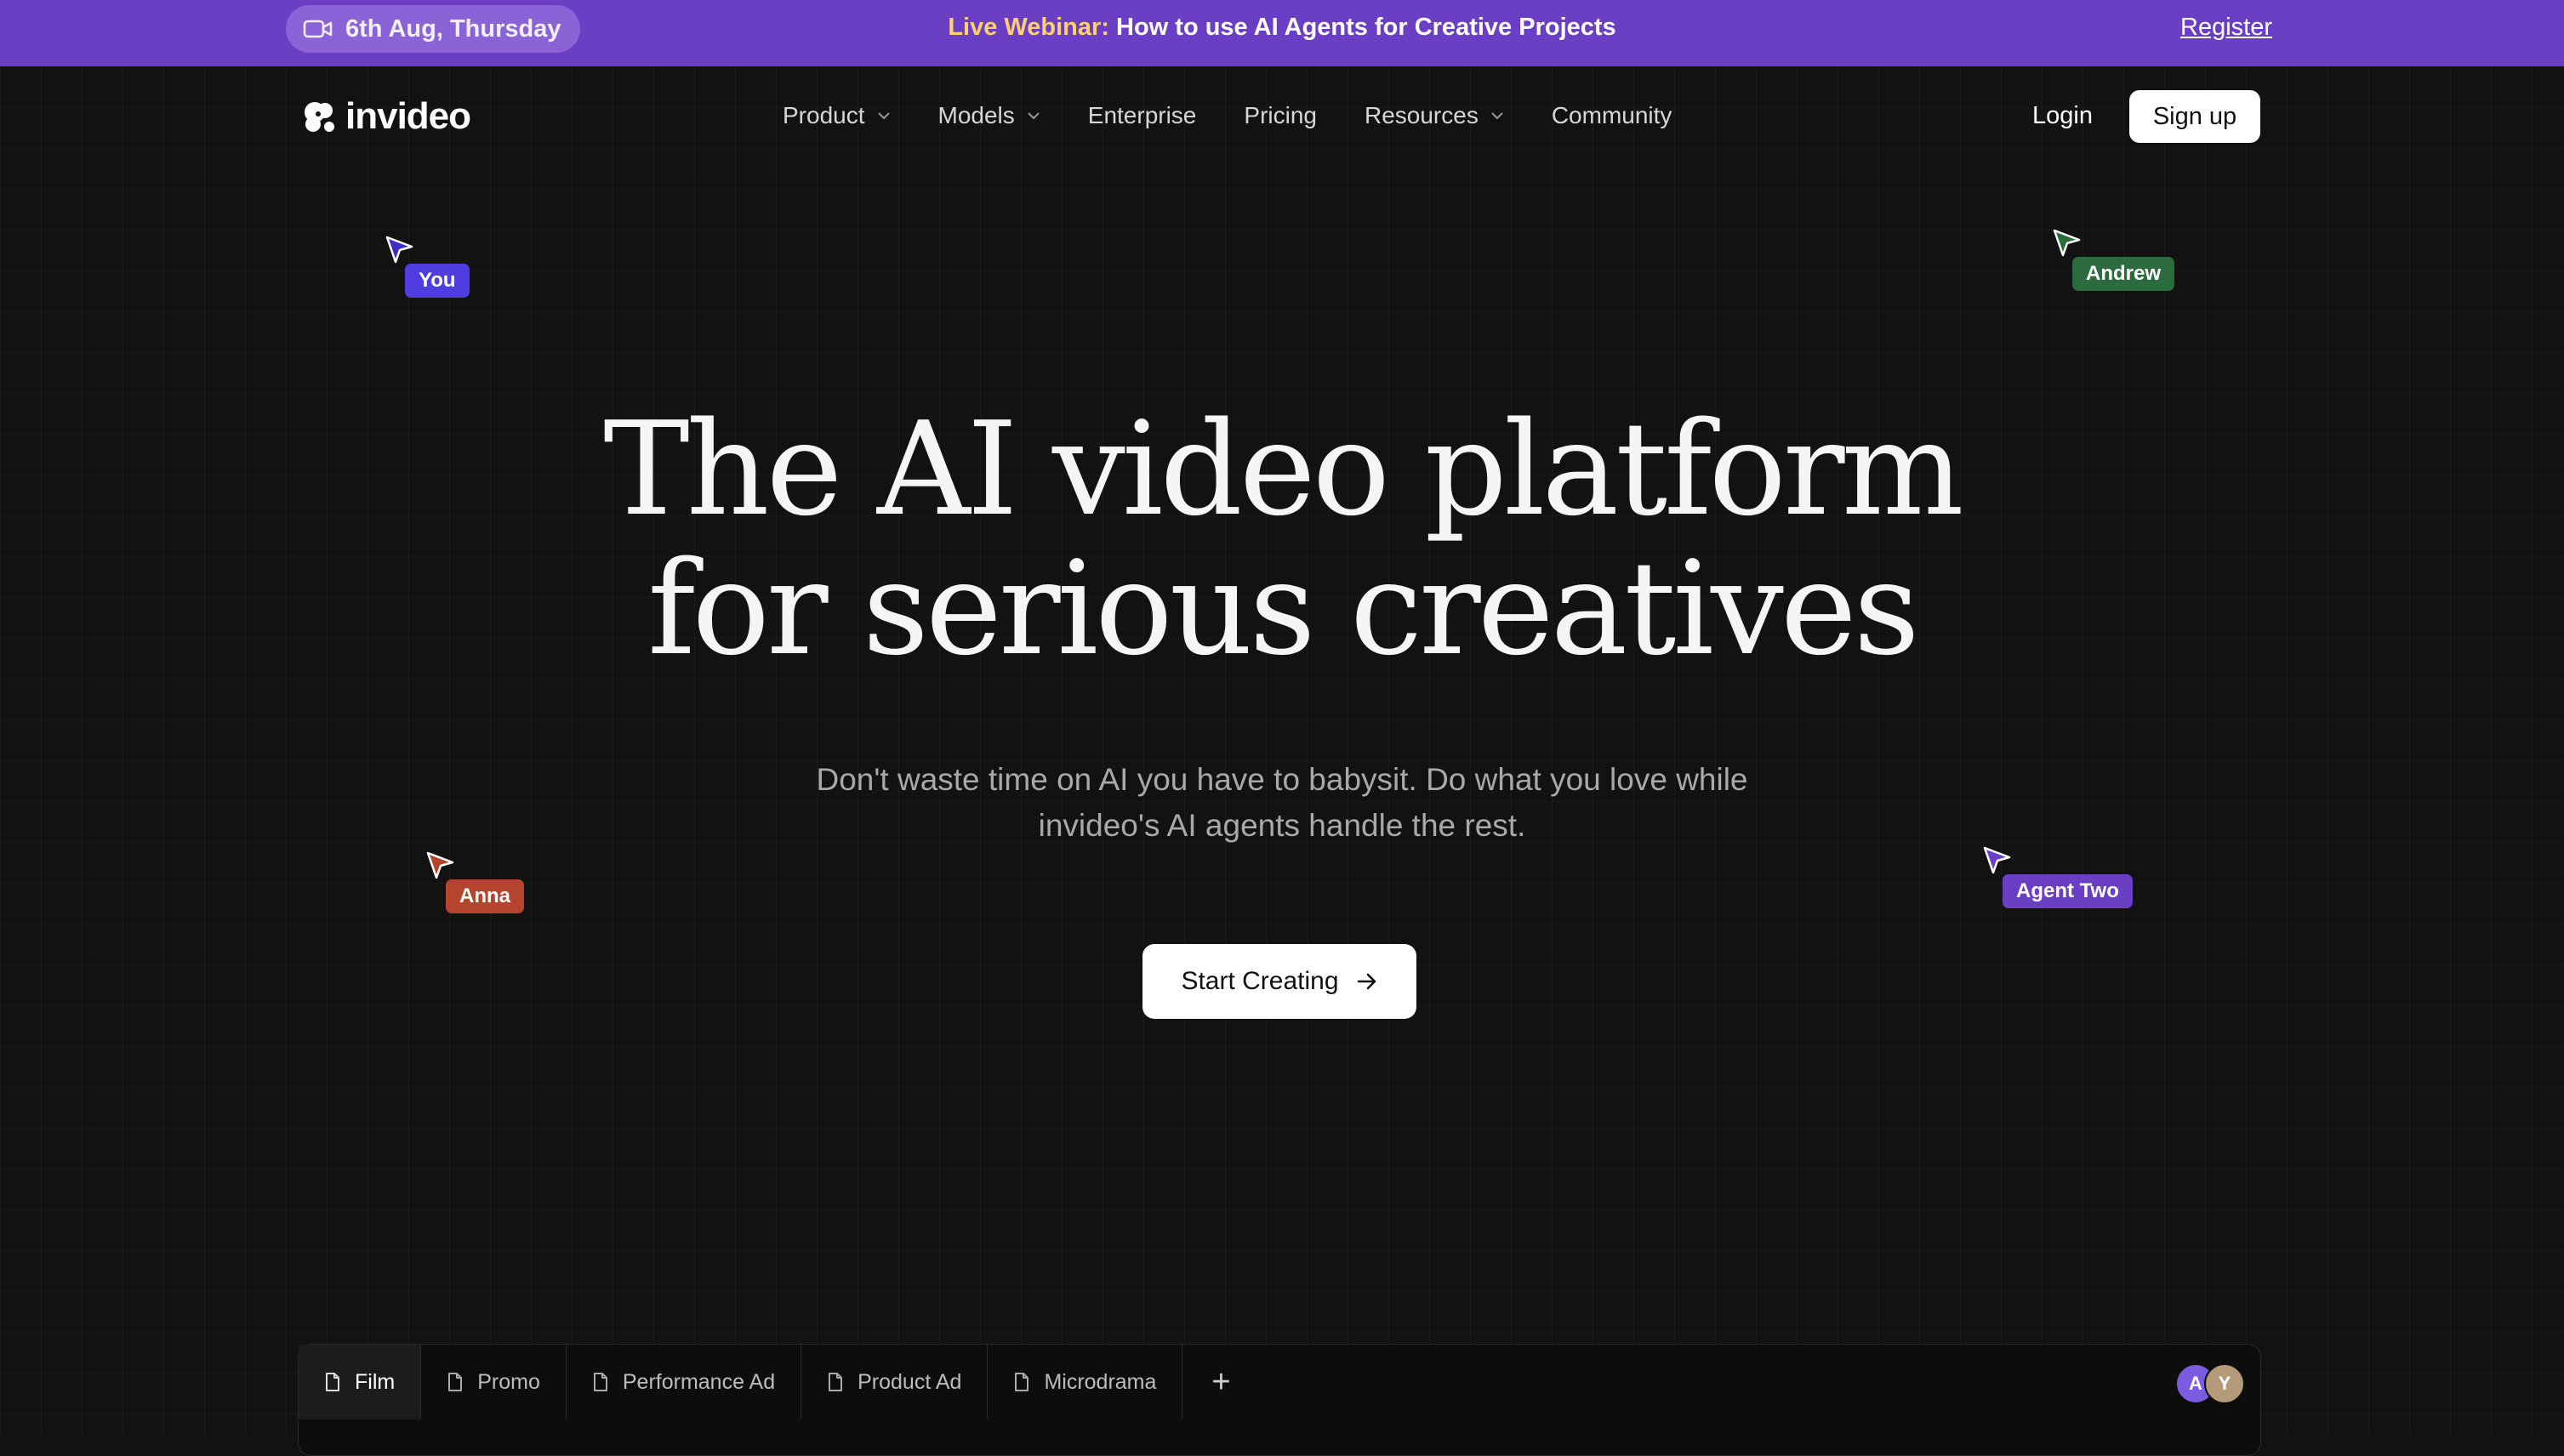 The height and width of the screenshot is (1456, 2564). I want to click on tab-promo: Promo, so click(494, 1382).